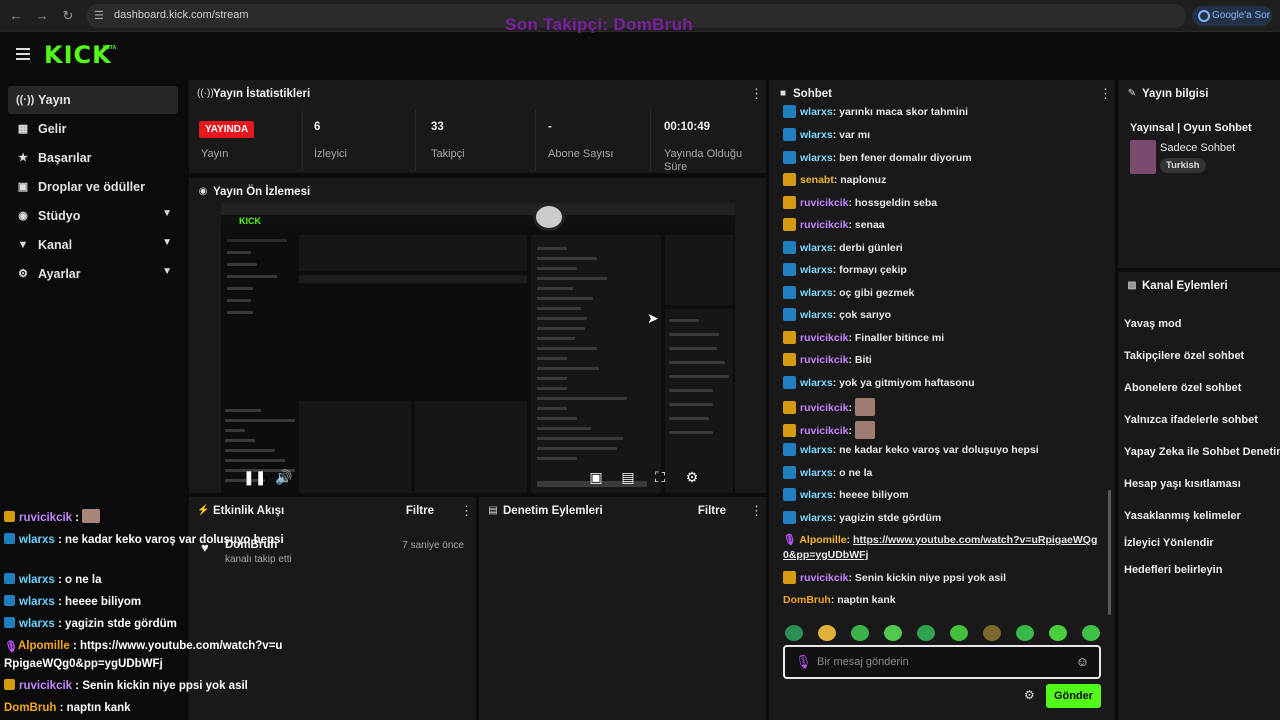 The image size is (1280, 720). Describe the element at coordinates (1232, 16) in the screenshot. I see `google-ask-button: Google'a Sor` at that location.